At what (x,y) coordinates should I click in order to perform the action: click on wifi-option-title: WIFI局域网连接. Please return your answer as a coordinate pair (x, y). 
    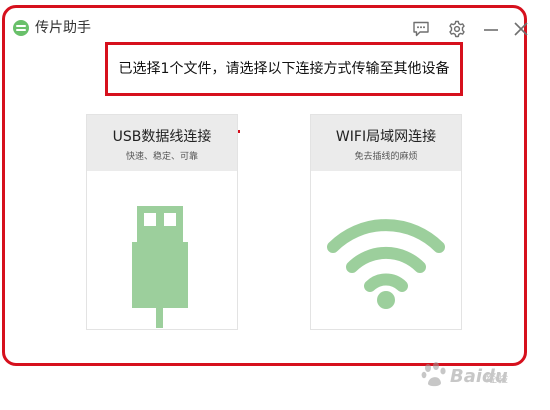
    Looking at the image, I should click on (386, 137).